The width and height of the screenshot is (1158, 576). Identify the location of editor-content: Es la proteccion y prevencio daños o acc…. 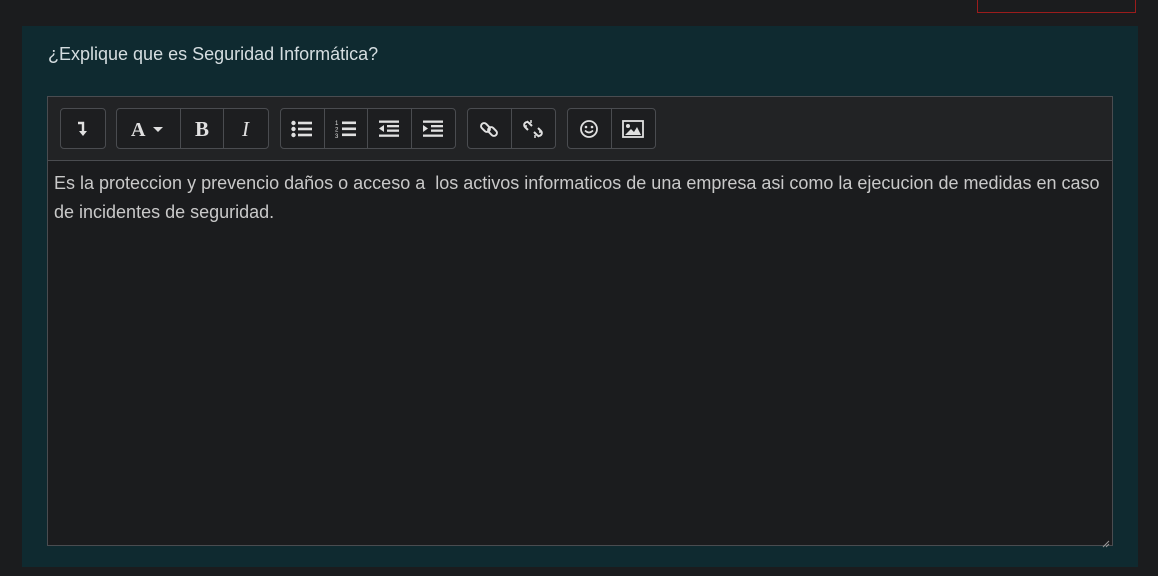
(578, 198).